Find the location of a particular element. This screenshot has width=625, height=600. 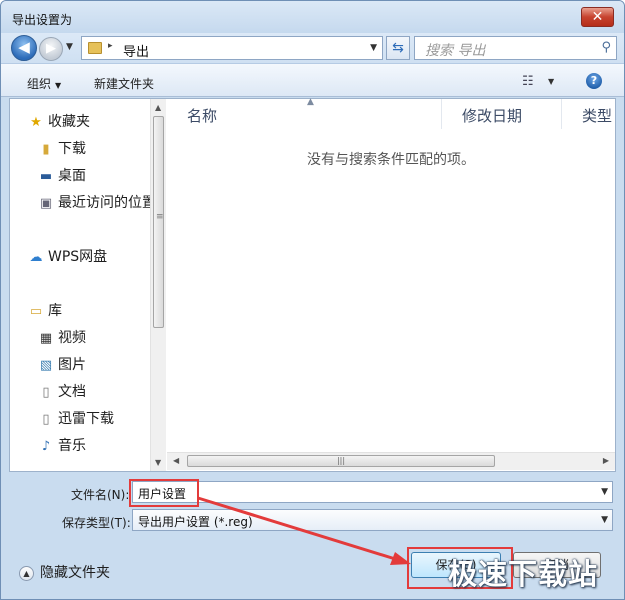

arrow-shaft is located at coordinates (301, 530).